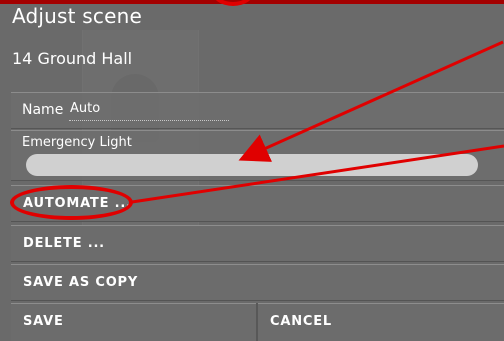  I want to click on save-button-label: SAVE, so click(43, 321).